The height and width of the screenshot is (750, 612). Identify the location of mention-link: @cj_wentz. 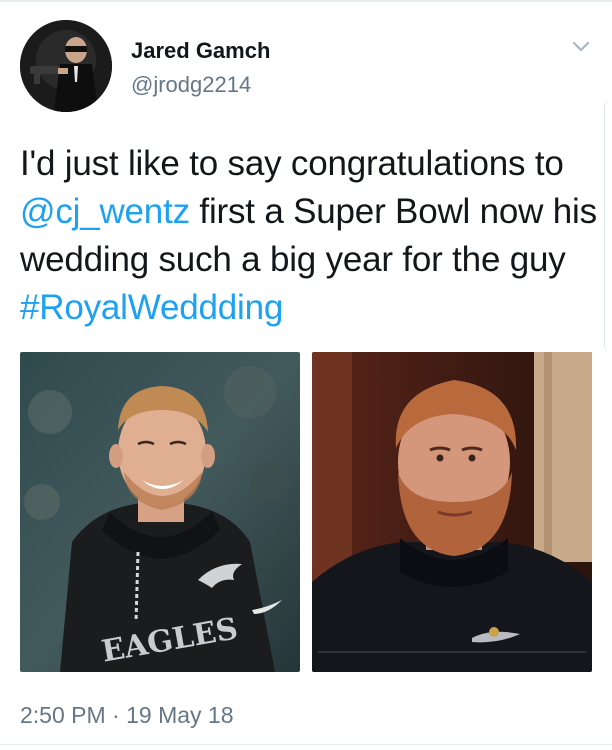
(105, 211).